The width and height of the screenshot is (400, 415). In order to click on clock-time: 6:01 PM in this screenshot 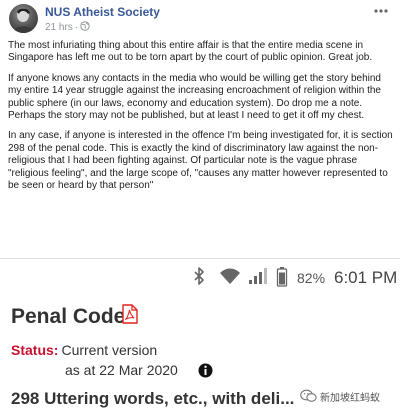, I will do `click(366, 277)`.